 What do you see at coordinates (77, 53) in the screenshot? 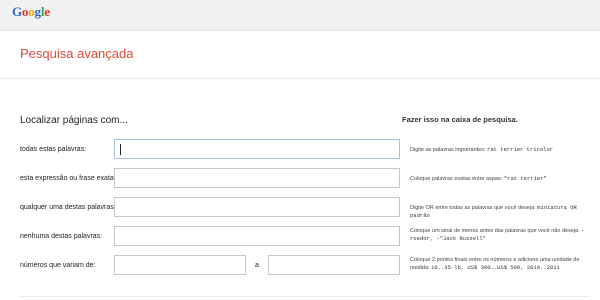
I see `page-title: Pesquisa avançada` at bounding box center [77, 53].